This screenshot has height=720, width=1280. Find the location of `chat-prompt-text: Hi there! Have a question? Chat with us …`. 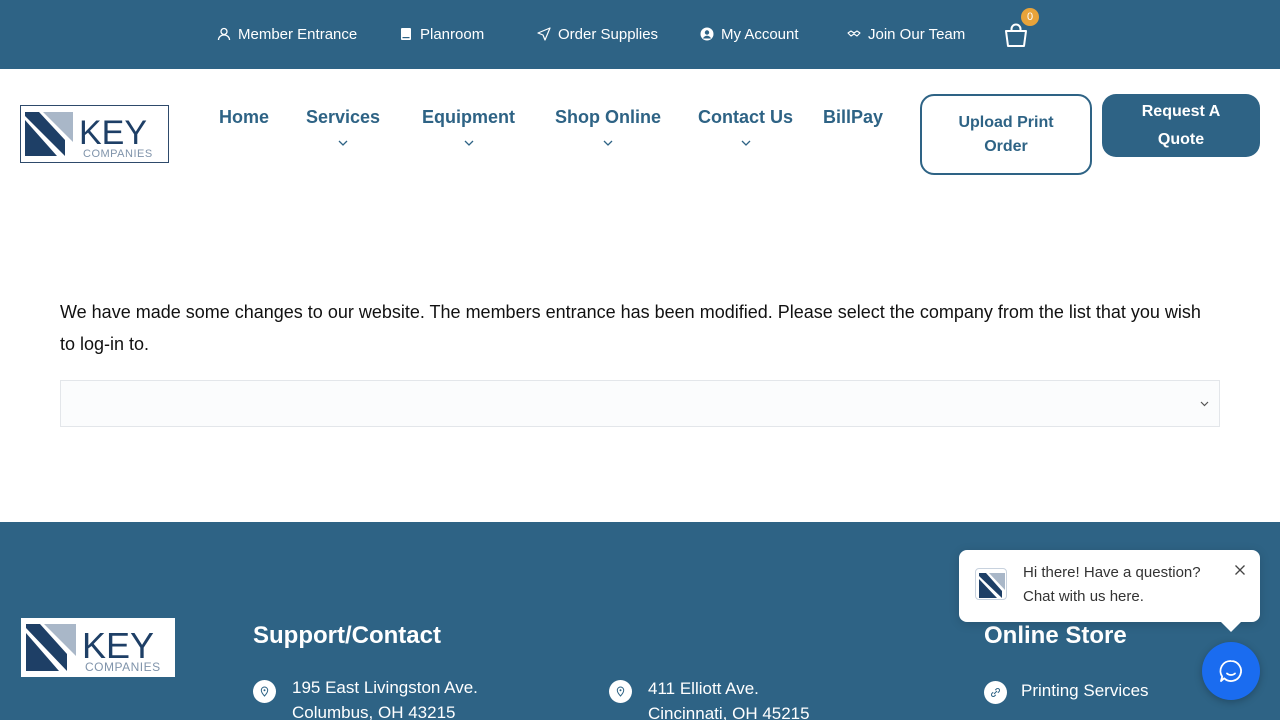

chat-prompt-text: Hi there! Have a question? Chat with us … is located at coordinates (1112, 585).